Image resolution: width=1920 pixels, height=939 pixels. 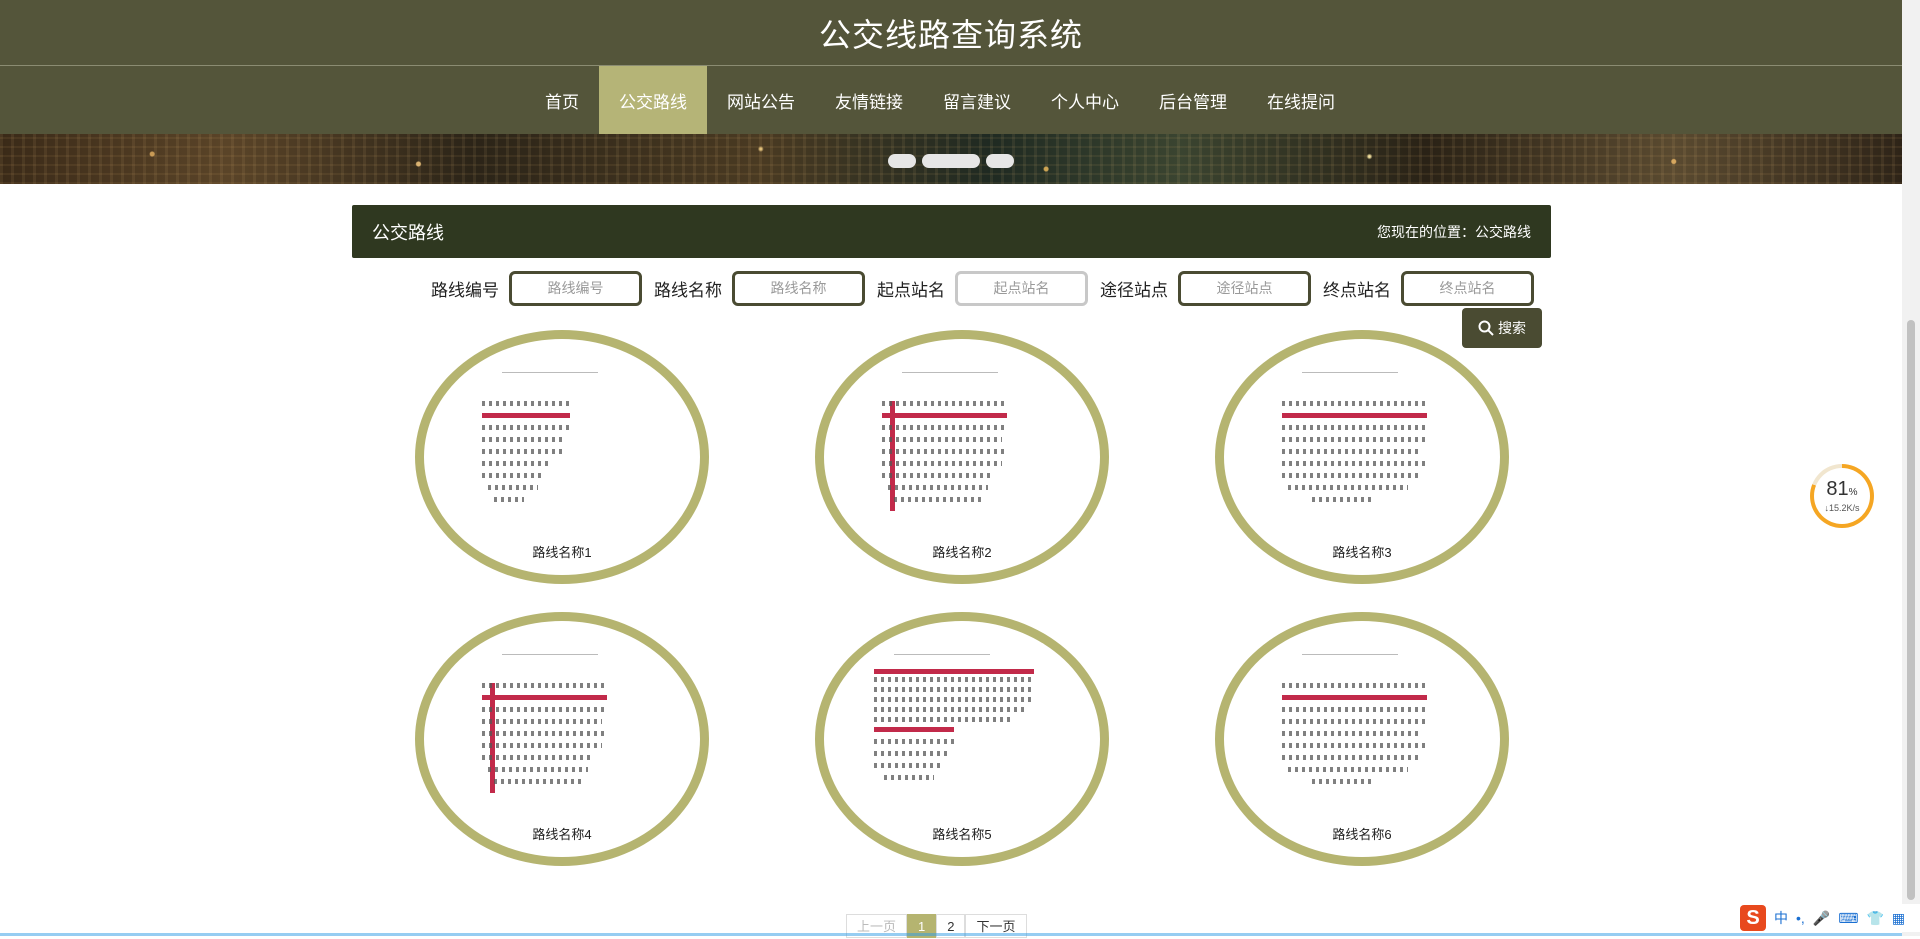 What do you see at coordinates (1021, 288) in the screenshot?
I see `start-station-input` at bounding box center [1021, 288].